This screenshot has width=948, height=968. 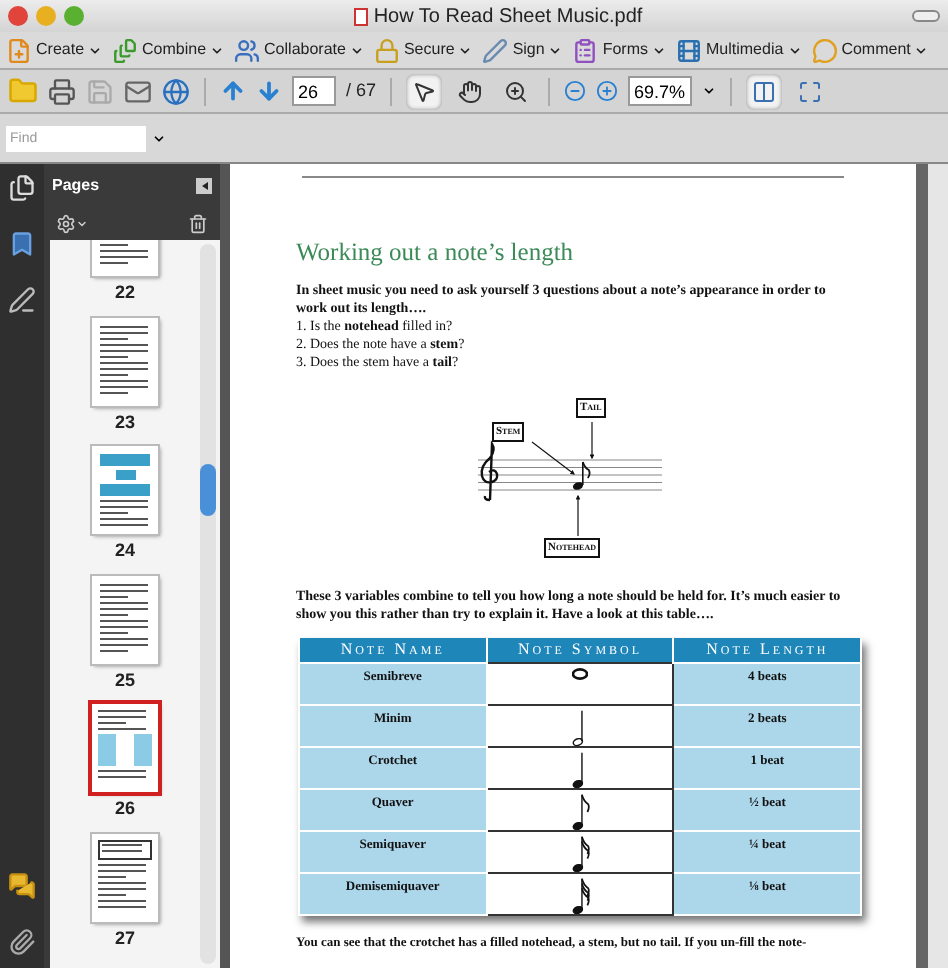 What do you see at coordinates (361, 90) in the screenshot?
I see `page-count: / 67` at bounding box center [361, 90].